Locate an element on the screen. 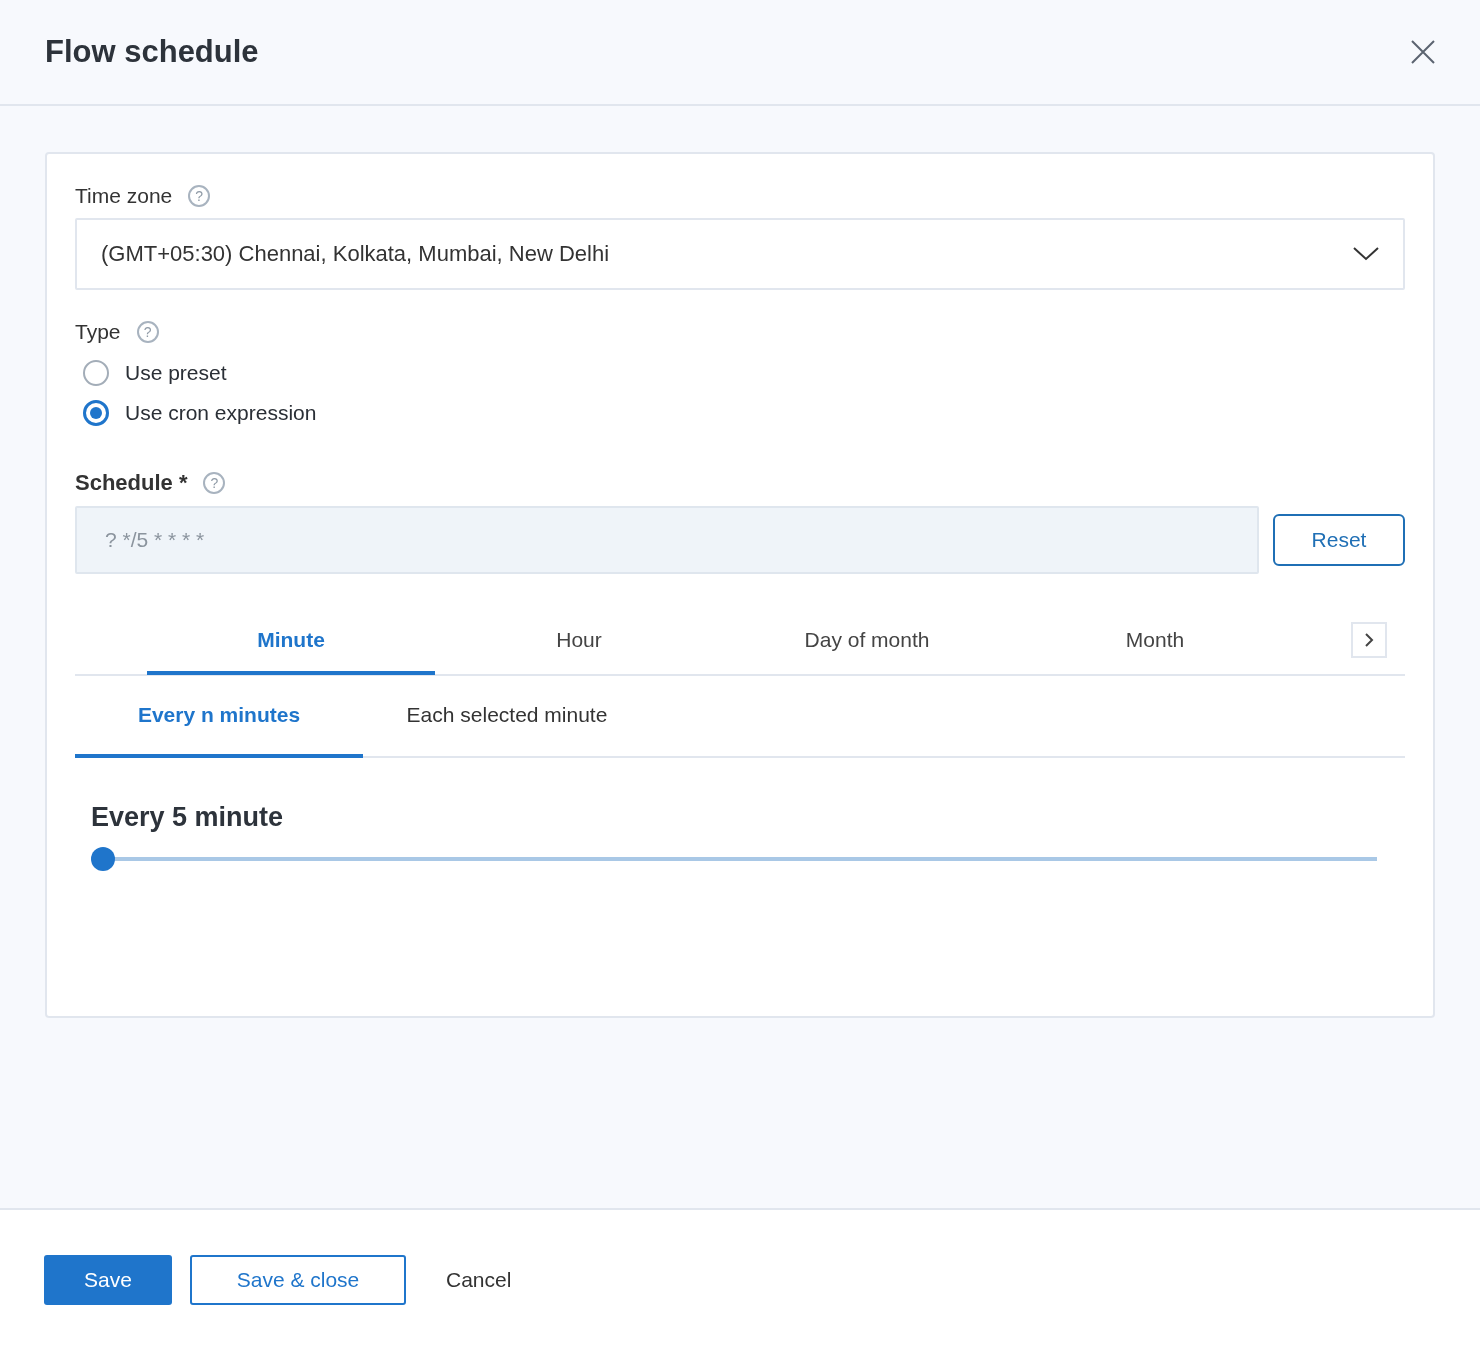  chevron-right-icon is located at coordinates (1369, 640).